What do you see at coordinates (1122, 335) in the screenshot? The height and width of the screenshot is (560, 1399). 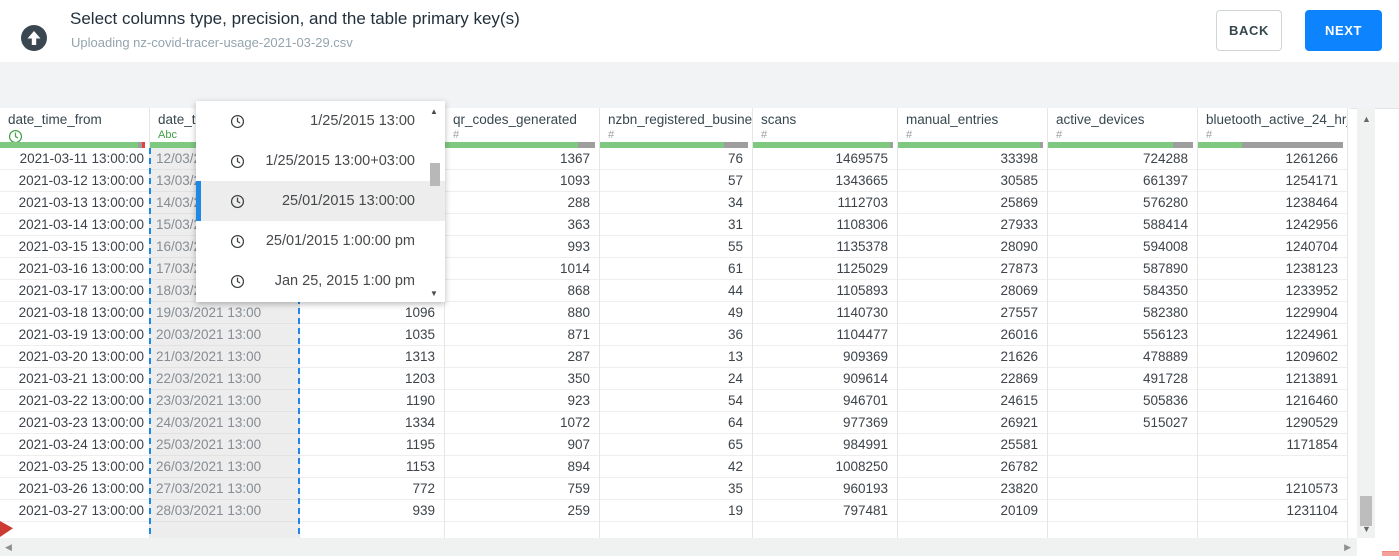 I see `table-cell: 556123` at bounding box center [1122, 335].